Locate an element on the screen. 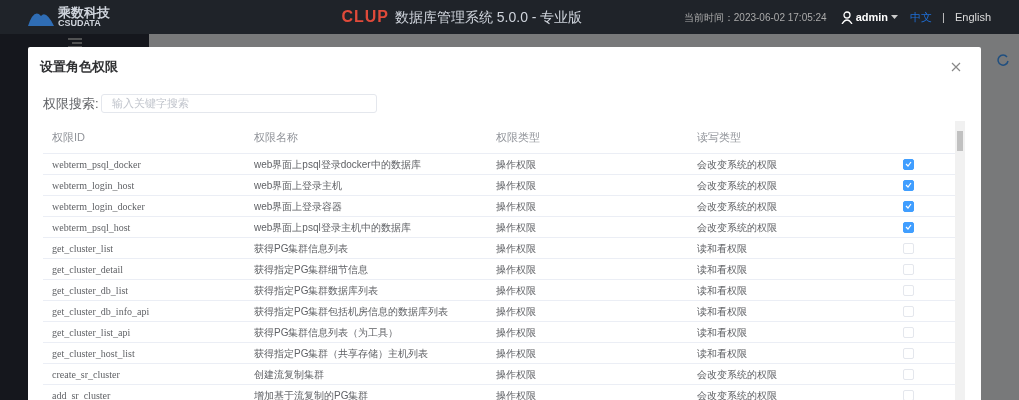 Image resolution: width=1019 pixels, height=400 pixels. table-cell-text: 创建流复制集群 is located at coordinates (289, 374).